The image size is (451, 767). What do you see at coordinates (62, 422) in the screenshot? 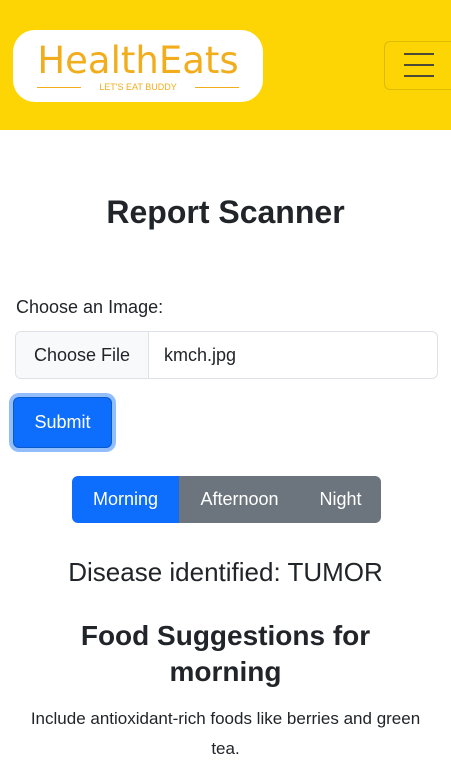
I see `submit-button: Submit` at bounding box center [62, 422].